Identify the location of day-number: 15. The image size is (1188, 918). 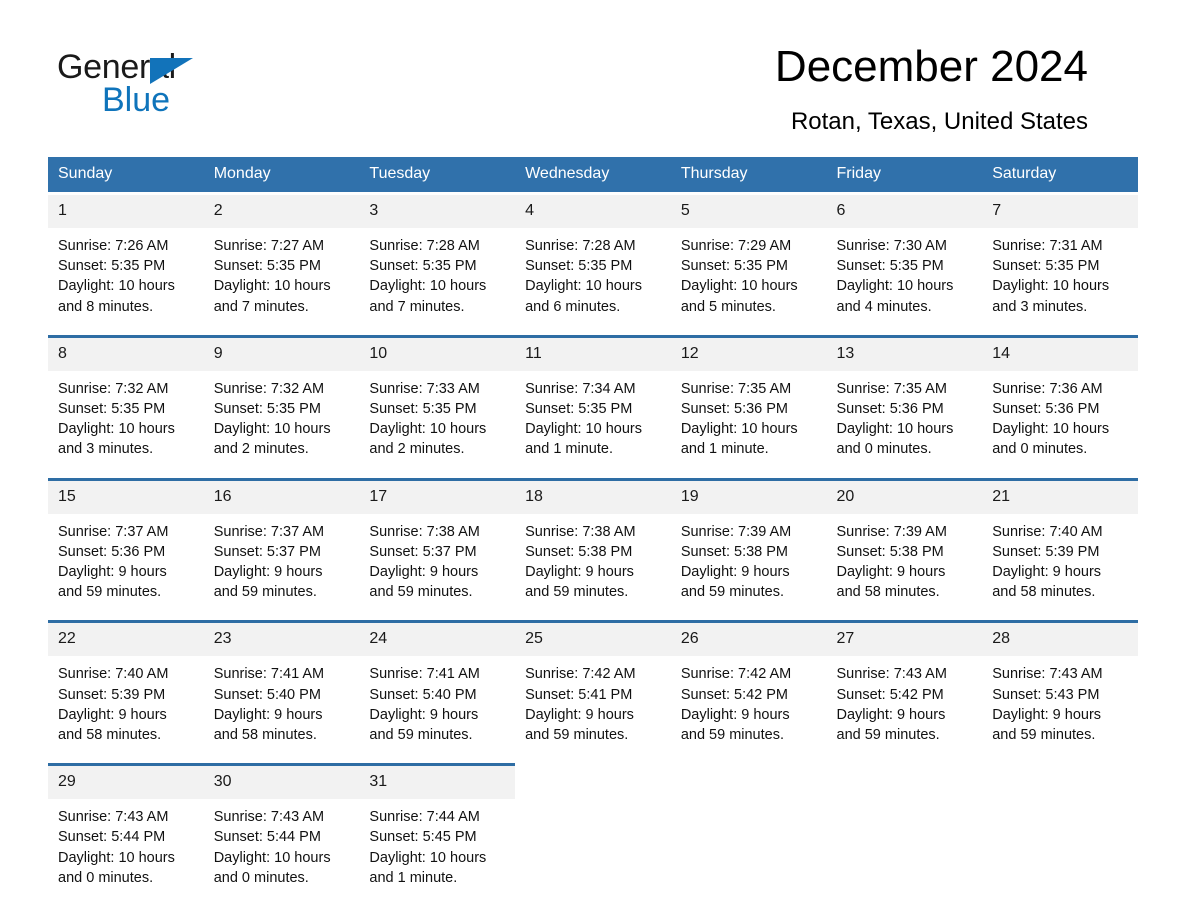
(126, 497).